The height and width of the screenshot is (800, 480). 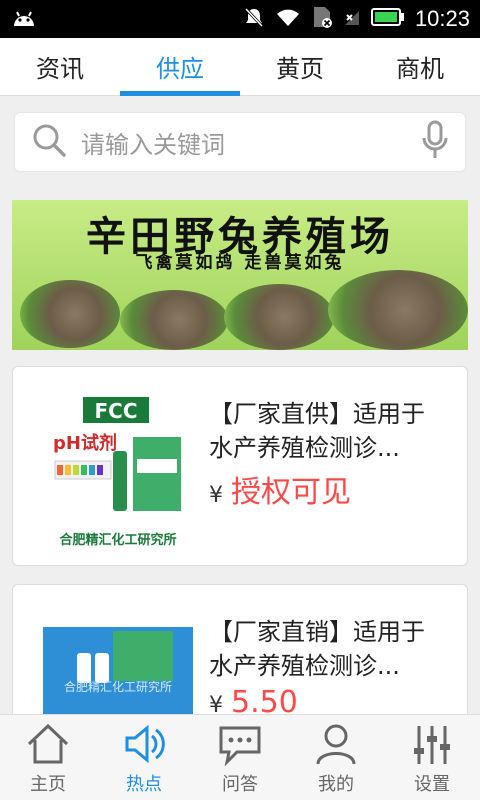 What do you see at coordinates (60, 66) in the screenshot?
I see `tab-news: 资讯` at bounding box center [60, 66].